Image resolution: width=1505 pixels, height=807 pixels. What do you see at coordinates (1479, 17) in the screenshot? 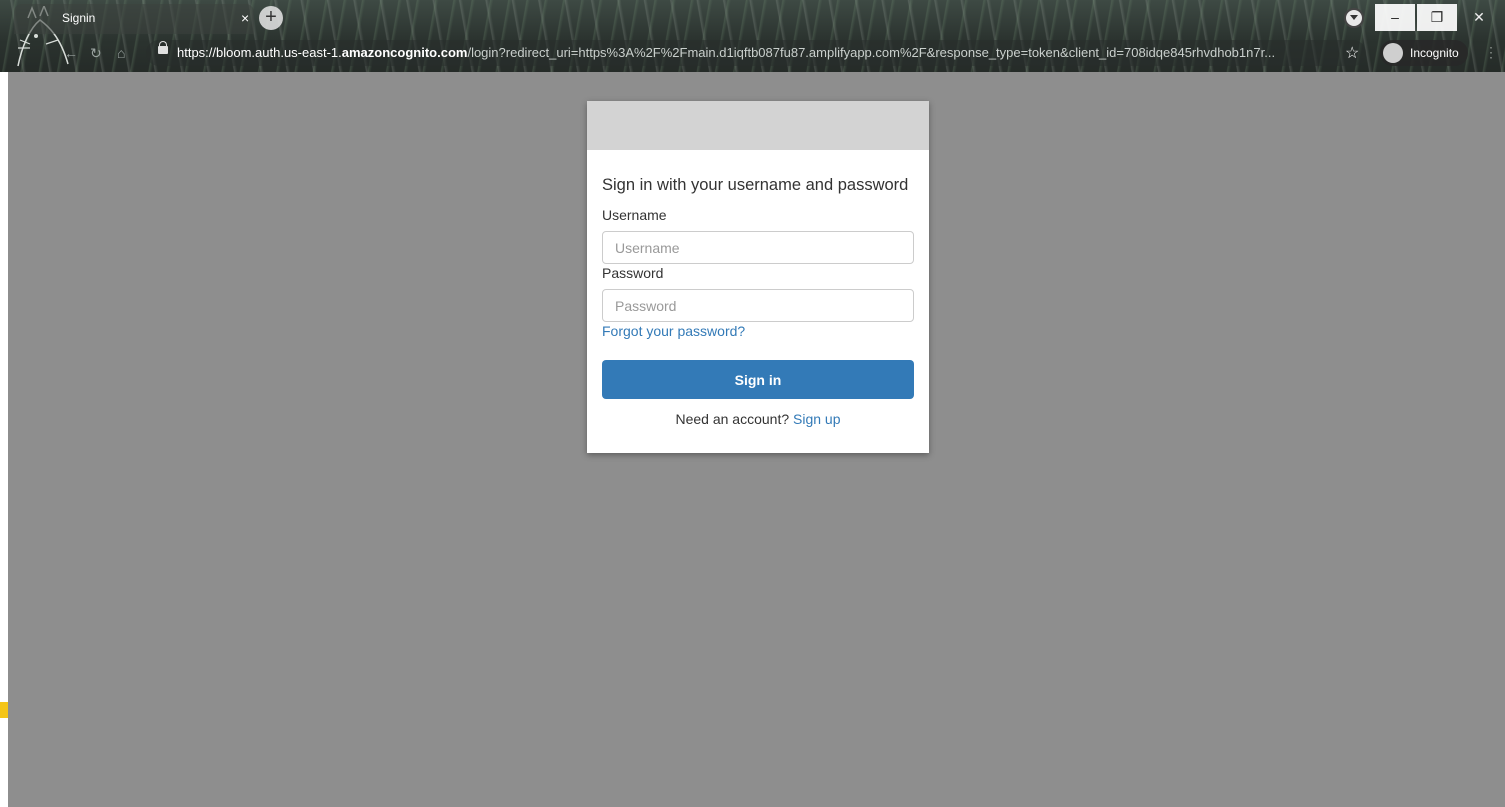
I see `close-window-button: ✕` at bounding box center [1479, 17].